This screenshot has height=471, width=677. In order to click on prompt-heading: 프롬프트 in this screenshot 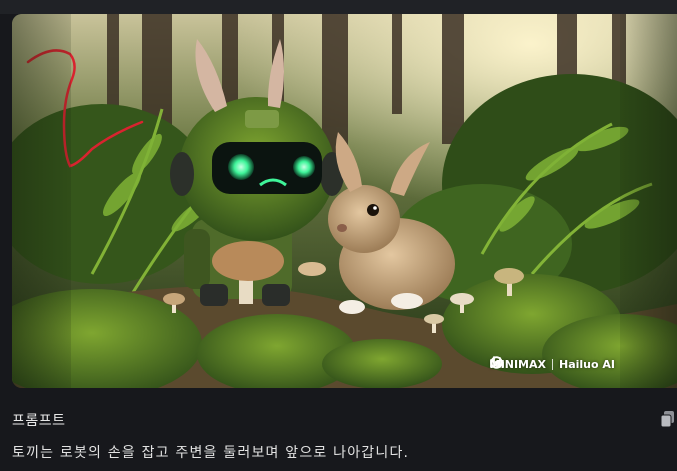, I will do `click(39, 421)`.